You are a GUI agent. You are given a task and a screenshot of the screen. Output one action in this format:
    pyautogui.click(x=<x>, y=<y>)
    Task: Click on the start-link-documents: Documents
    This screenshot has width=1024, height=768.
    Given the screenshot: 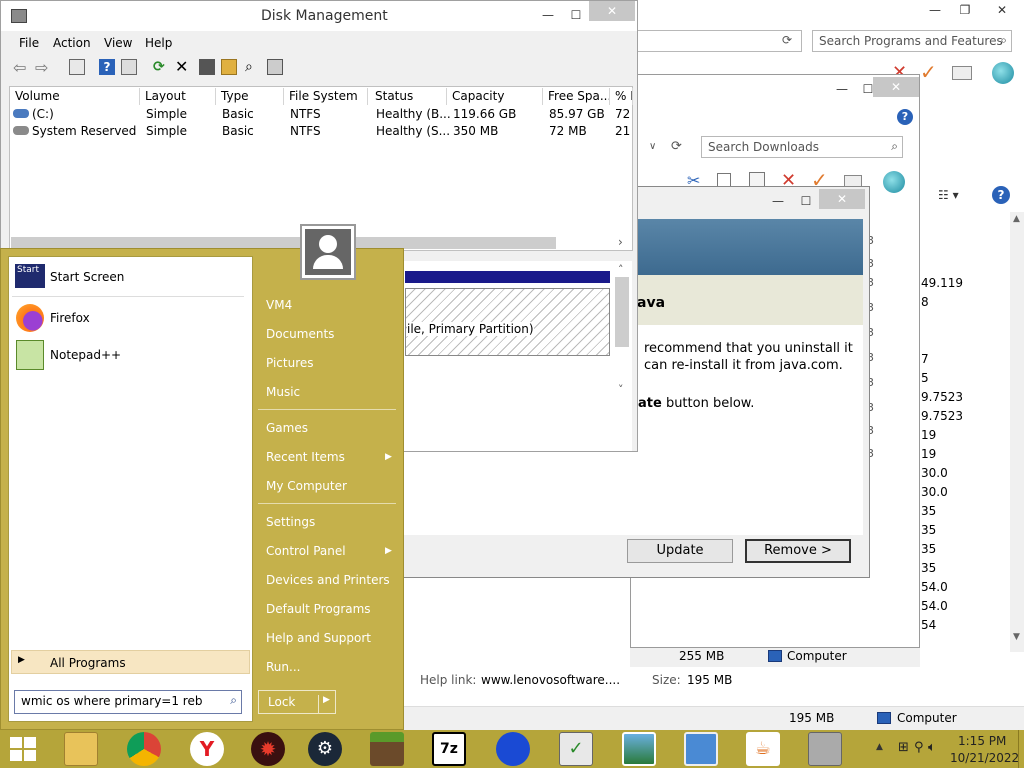 What is the action you would take?
    pyautogui.click(x=300, y=334)
    